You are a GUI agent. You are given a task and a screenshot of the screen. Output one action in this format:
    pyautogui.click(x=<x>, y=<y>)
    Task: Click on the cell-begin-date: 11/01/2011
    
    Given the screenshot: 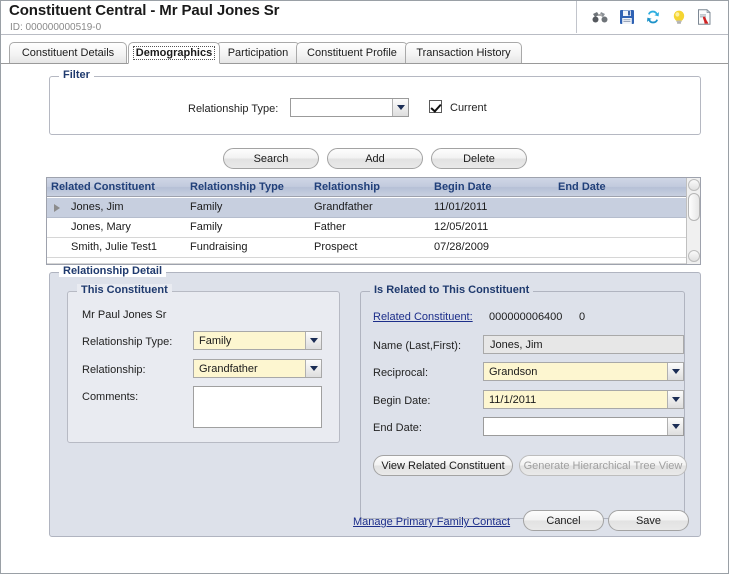 What is the action you would take?
    pyautogui.click(x=461, y=207)
    